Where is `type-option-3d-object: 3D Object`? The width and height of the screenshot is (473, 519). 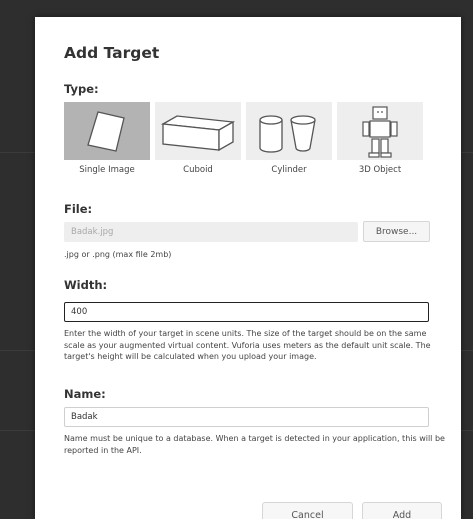
type-option-3d-object: 3D Object is located at coordinates (380, 138).